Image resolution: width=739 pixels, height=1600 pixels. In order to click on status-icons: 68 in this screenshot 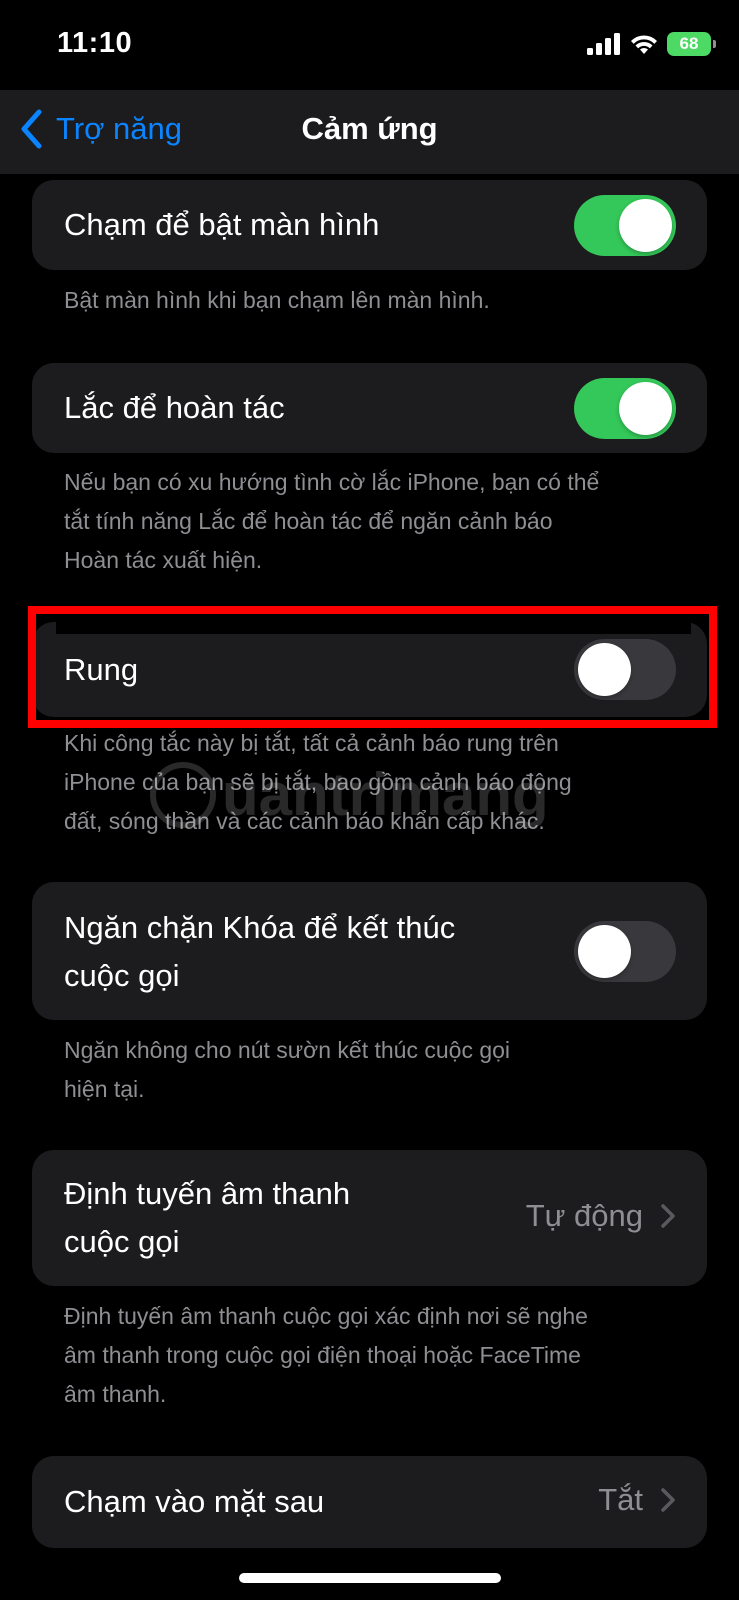, I will do `click(651, 44)`.